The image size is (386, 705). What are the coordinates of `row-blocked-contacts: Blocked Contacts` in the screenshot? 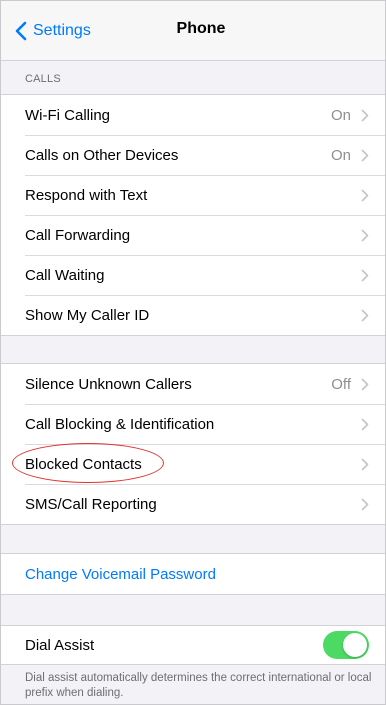 It's located at (193, 464).